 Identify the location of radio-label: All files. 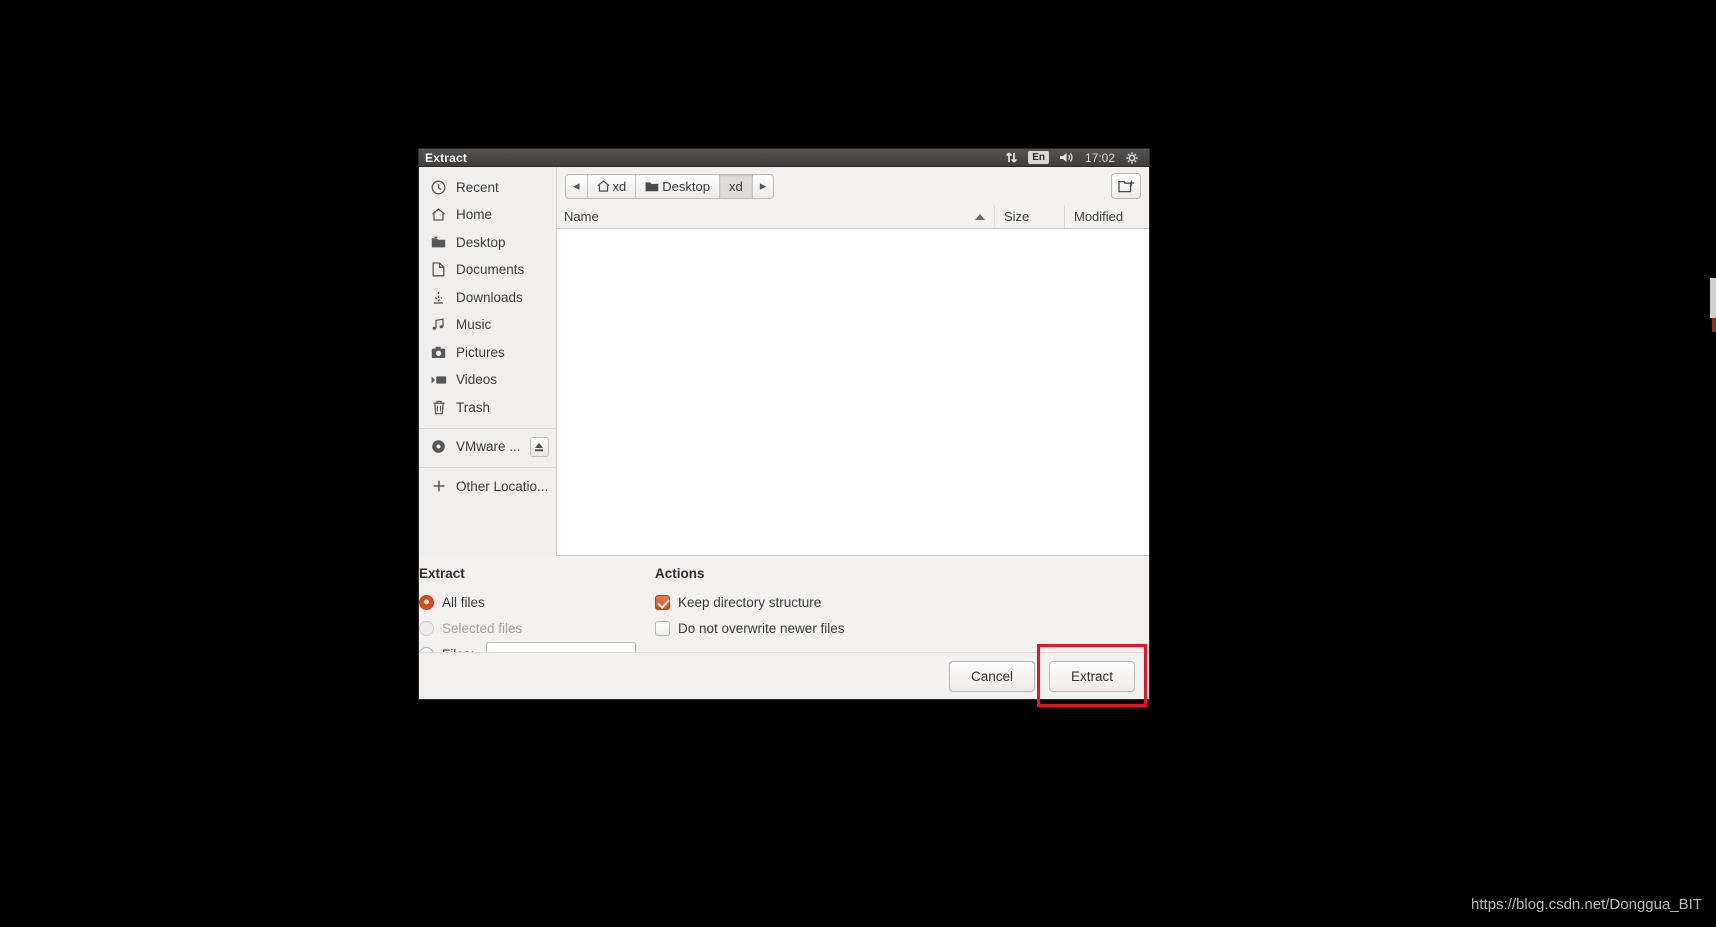
(463, 602).